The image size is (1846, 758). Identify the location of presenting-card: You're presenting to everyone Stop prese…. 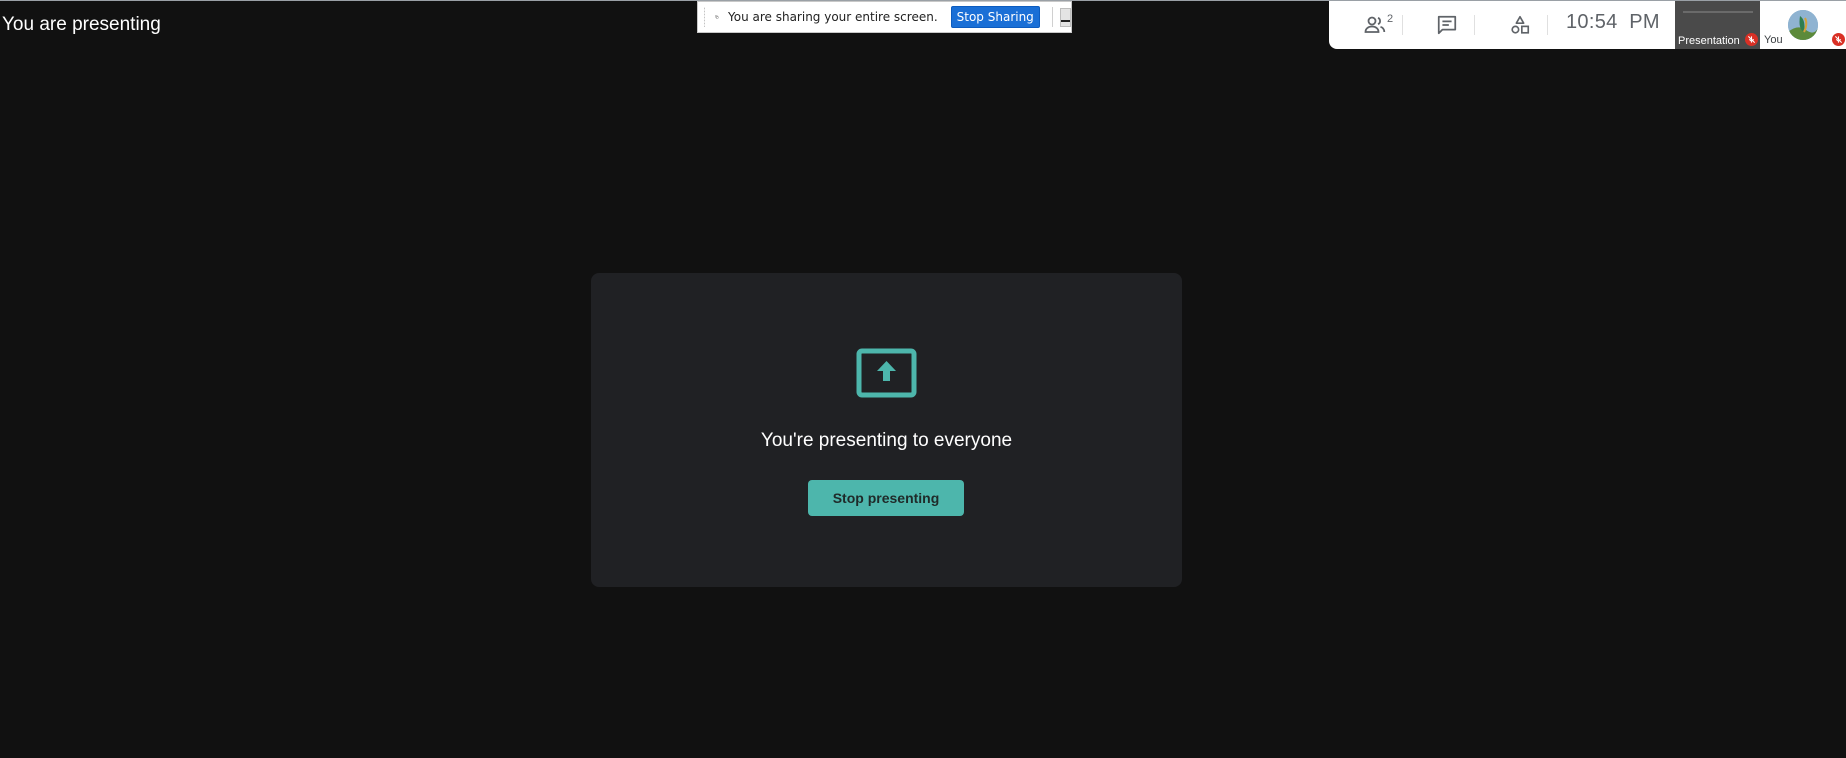
(886, 430).